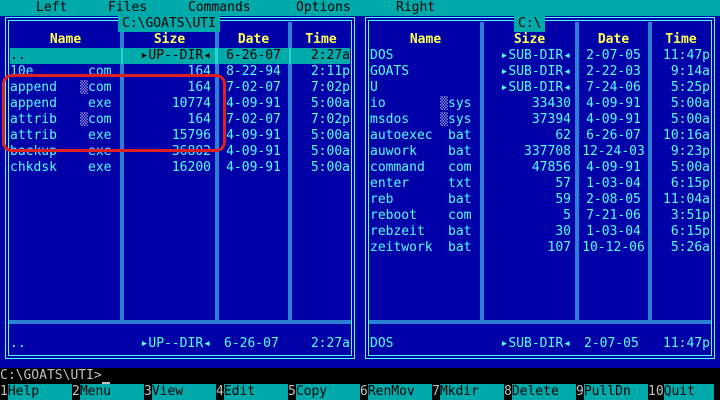  I want to click on fkey-label: Copy, so click(327, 392).